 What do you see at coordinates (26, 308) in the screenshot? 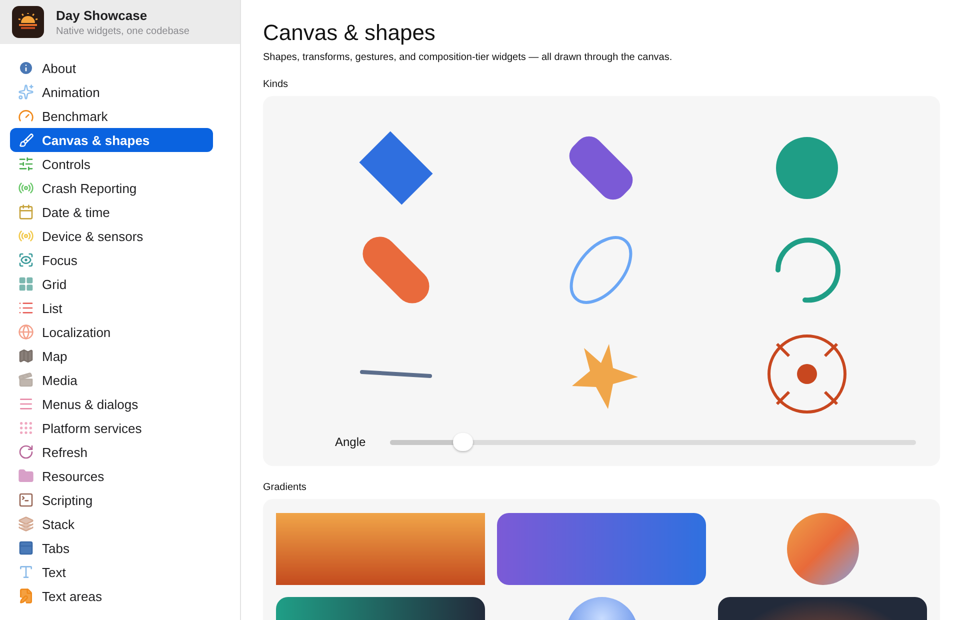
I see `list-icon` at bounding box center [26, 308].